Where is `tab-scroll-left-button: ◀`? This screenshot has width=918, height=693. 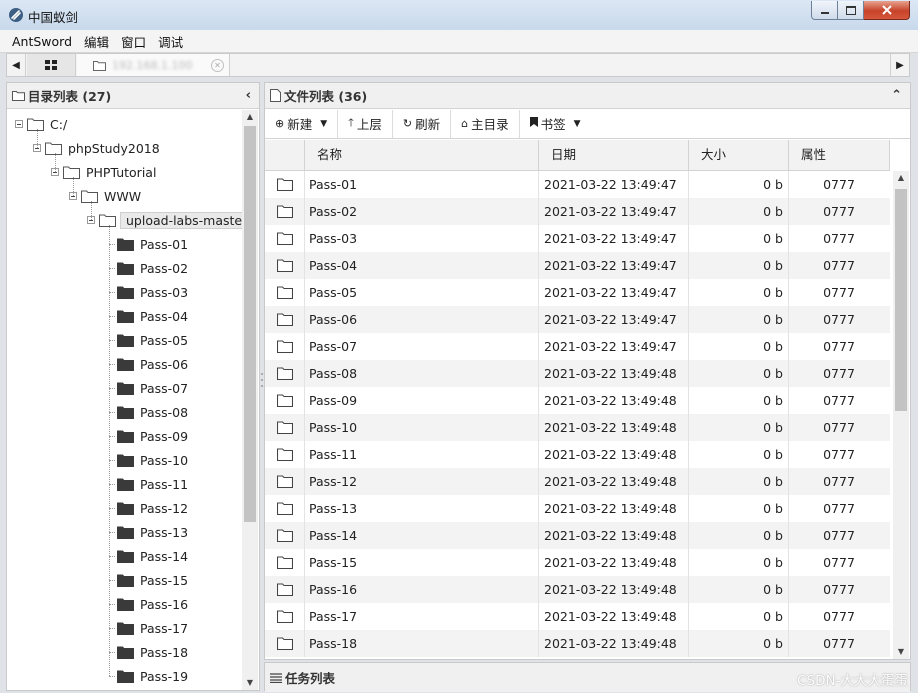 tab-scroll-left-button: ◀ is located at coordinates (16, 65).